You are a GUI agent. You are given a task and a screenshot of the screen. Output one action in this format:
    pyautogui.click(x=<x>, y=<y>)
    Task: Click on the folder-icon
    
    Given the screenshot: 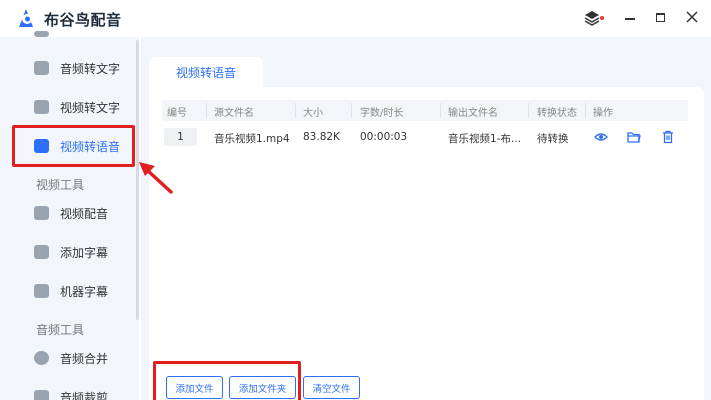 What is the action you would take?
    pyautogui.click(x=634, y=137)
    